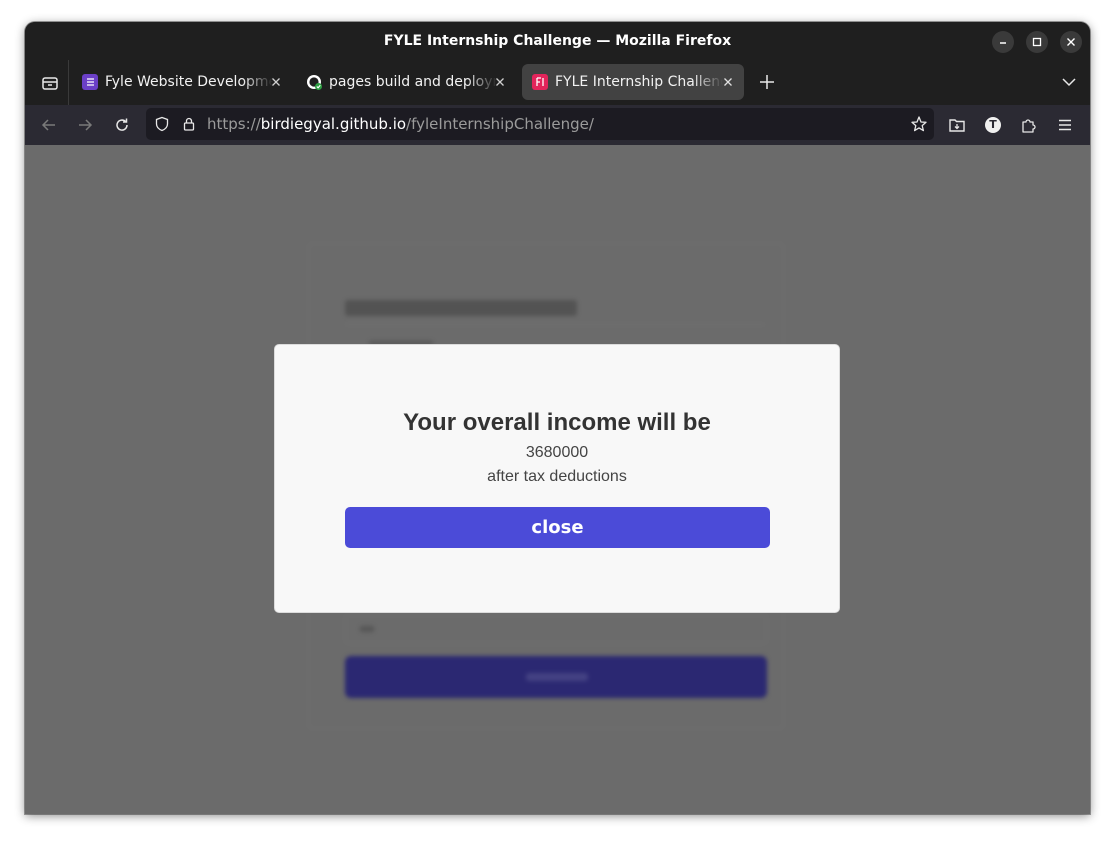 The width and height of the screenshot is (1115, 842). I want to click on minimize-icon, so click(1003, 43).